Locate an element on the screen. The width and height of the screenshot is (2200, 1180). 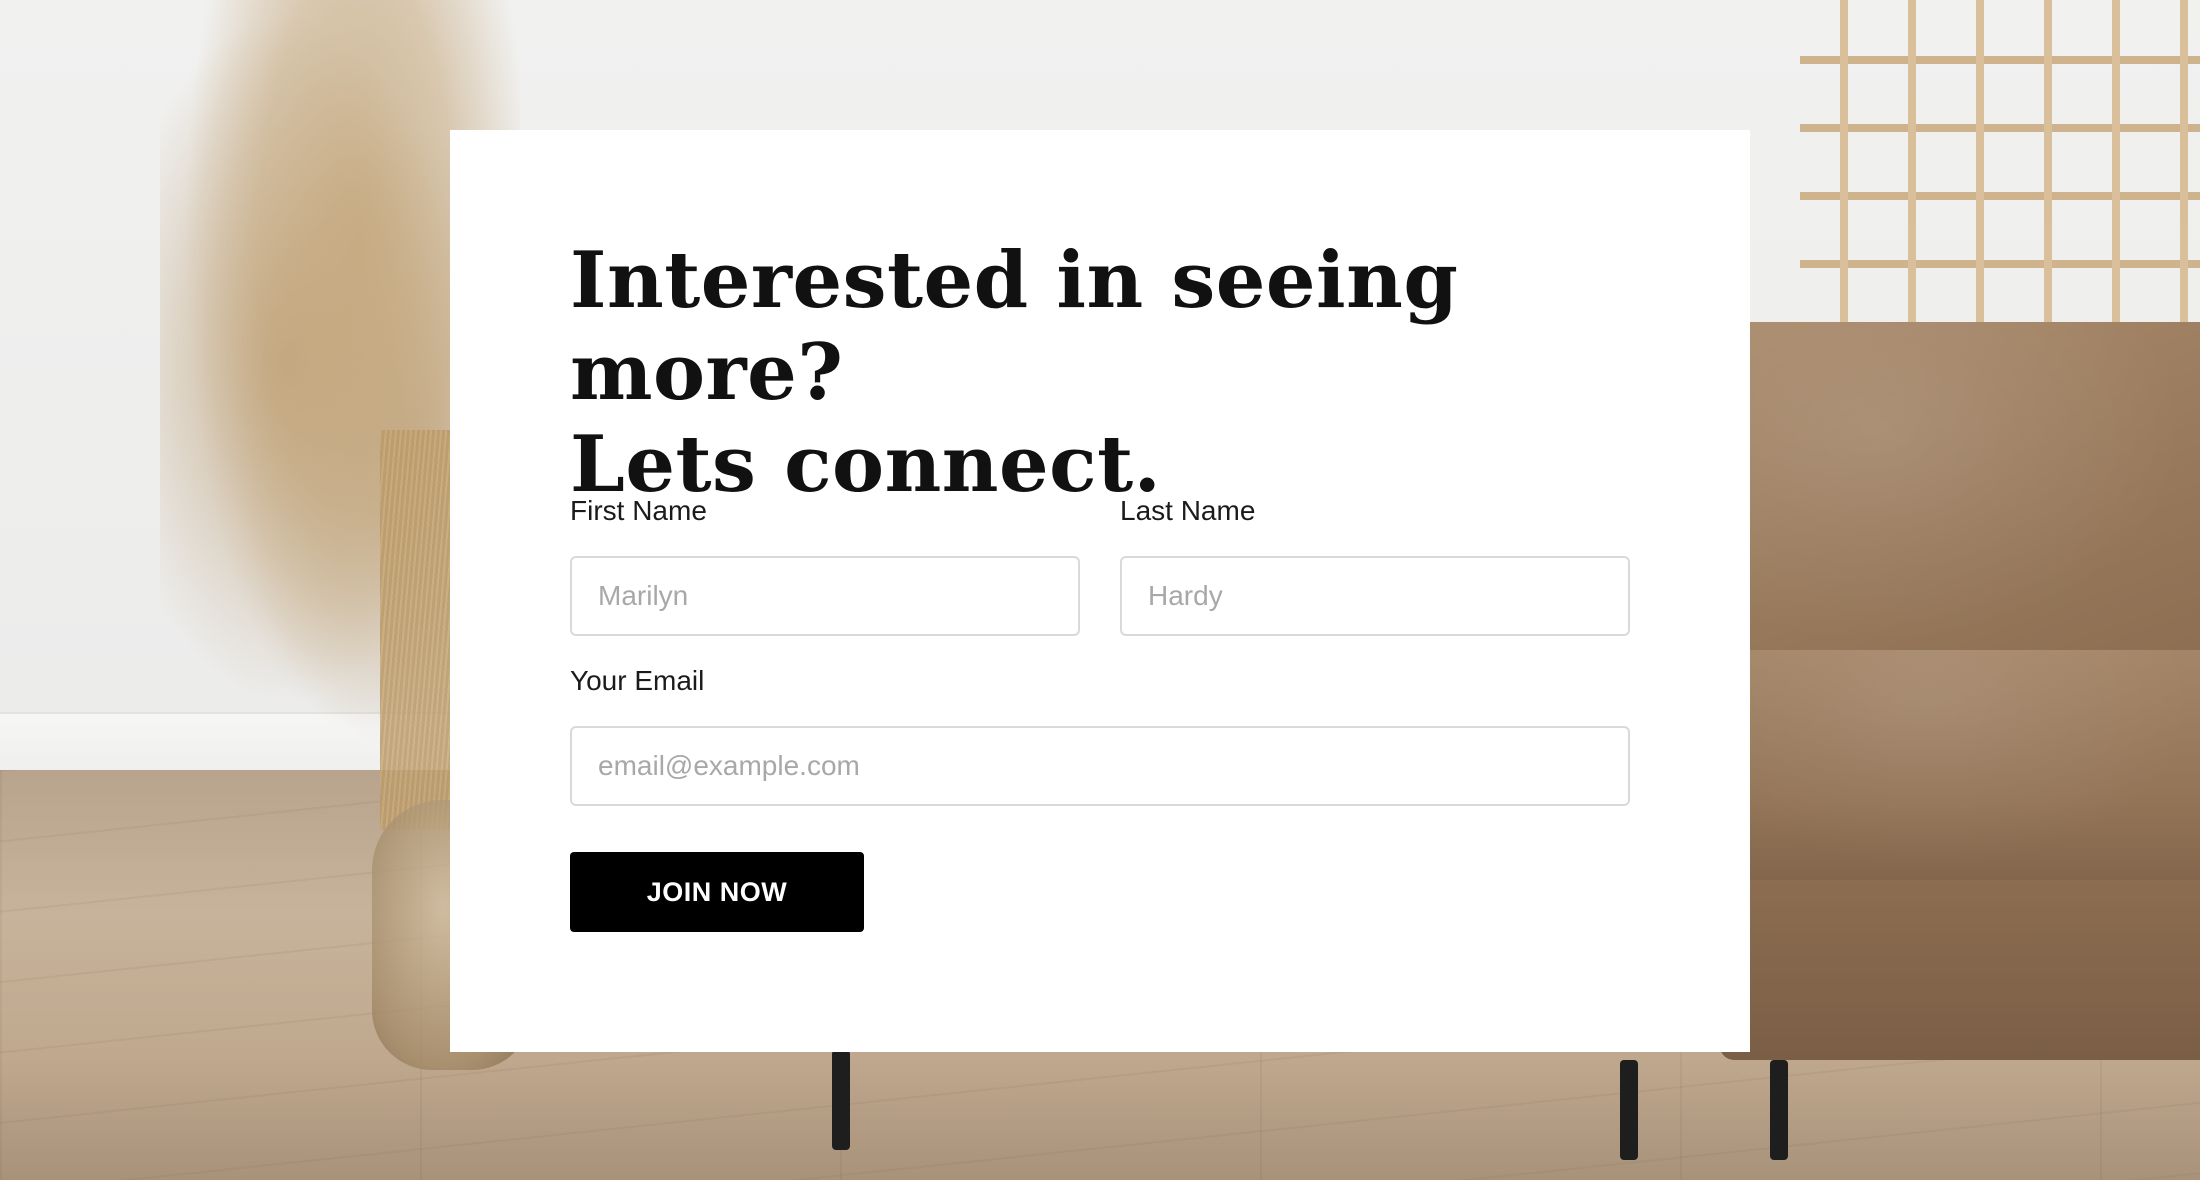
email-input is located at coordinates (1100, 766).